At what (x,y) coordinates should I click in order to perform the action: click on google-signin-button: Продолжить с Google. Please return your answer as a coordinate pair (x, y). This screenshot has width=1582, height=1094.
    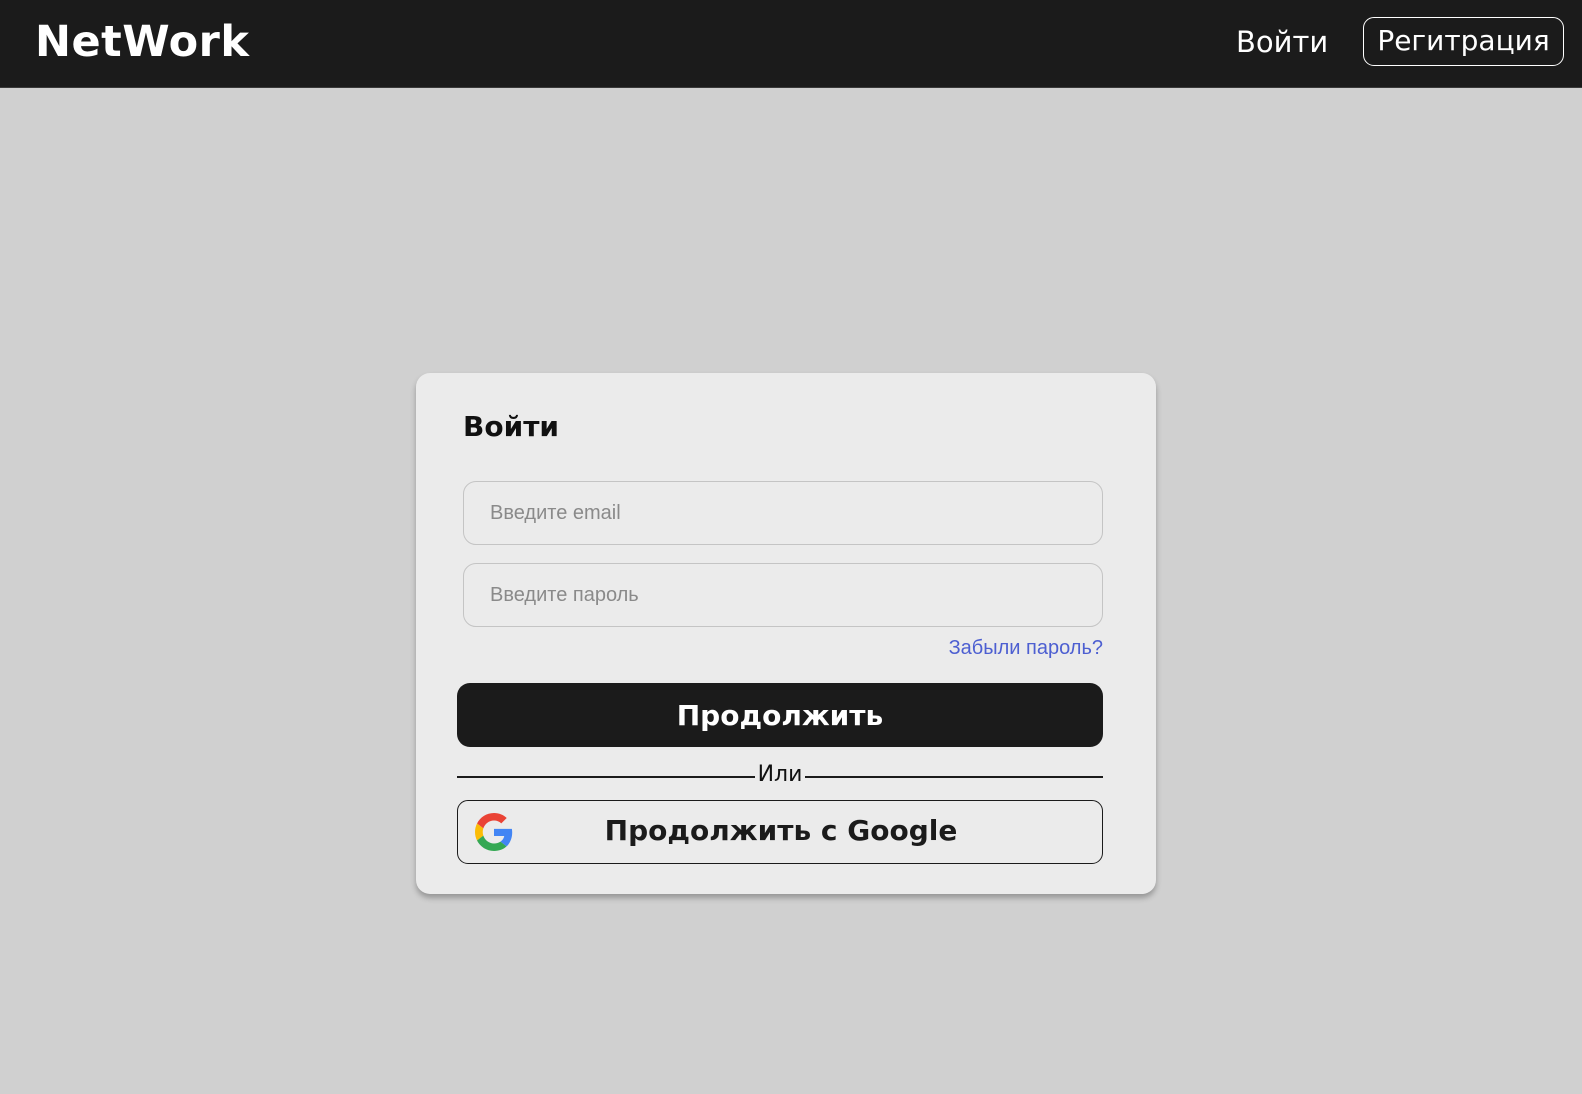
    Looking at the image, I should click on (780, 832).